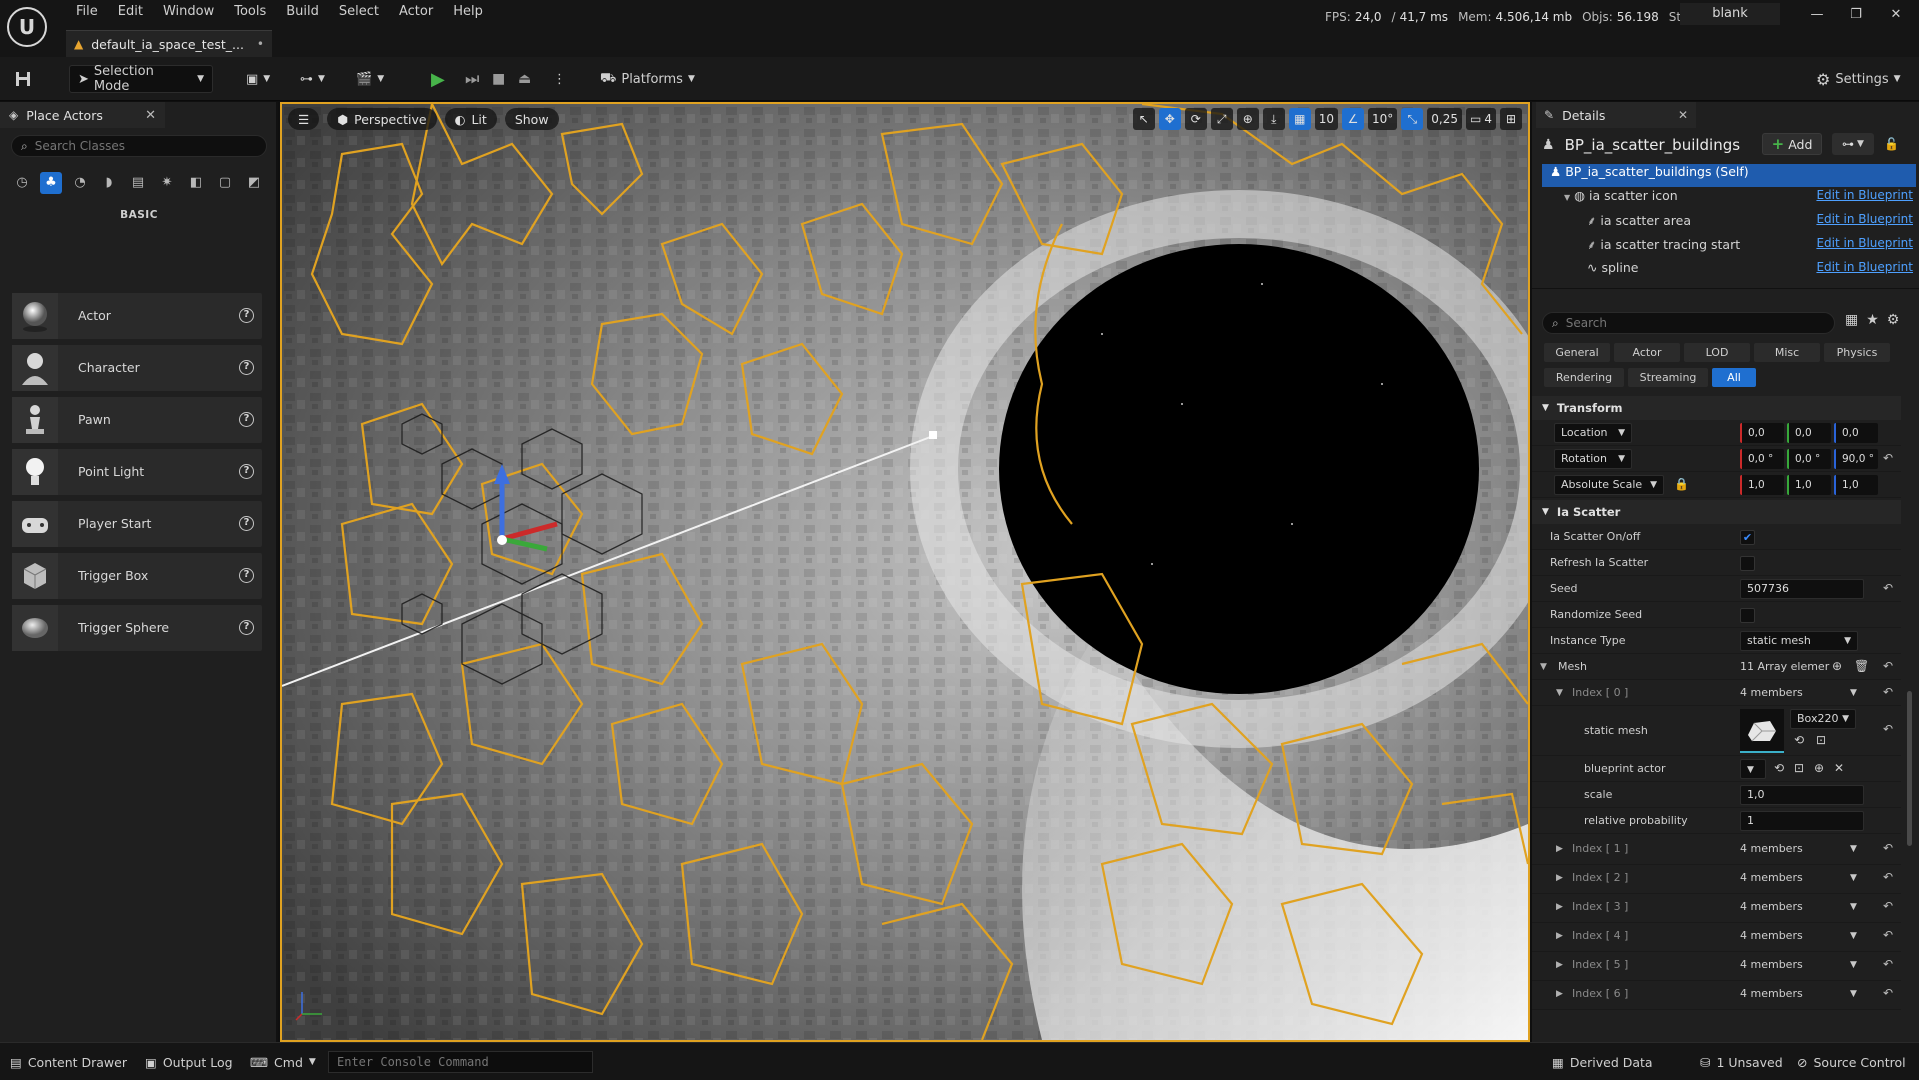  Describe the element at coordinates (559, 79) in the screenshot. I see `more-options-icon: ⋮` at that location.